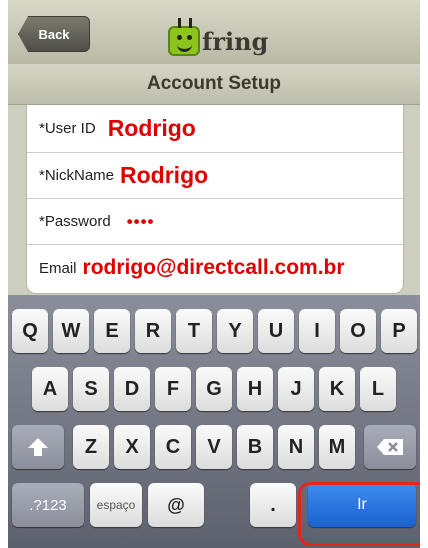  I want to click on user-id-field: *User ID Rodrigo, so click(215, 129).